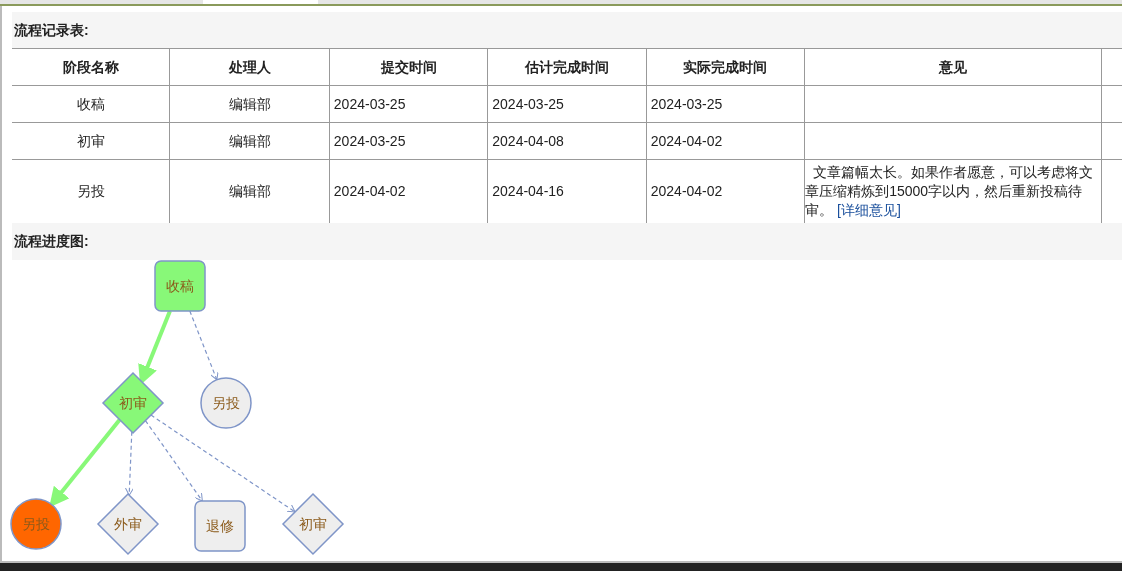 The width and height of the screenshot is (1122, 571). Describe the element at coordinates (128, 524) in the screenshot. I see `flow-node: 外审` at that location.